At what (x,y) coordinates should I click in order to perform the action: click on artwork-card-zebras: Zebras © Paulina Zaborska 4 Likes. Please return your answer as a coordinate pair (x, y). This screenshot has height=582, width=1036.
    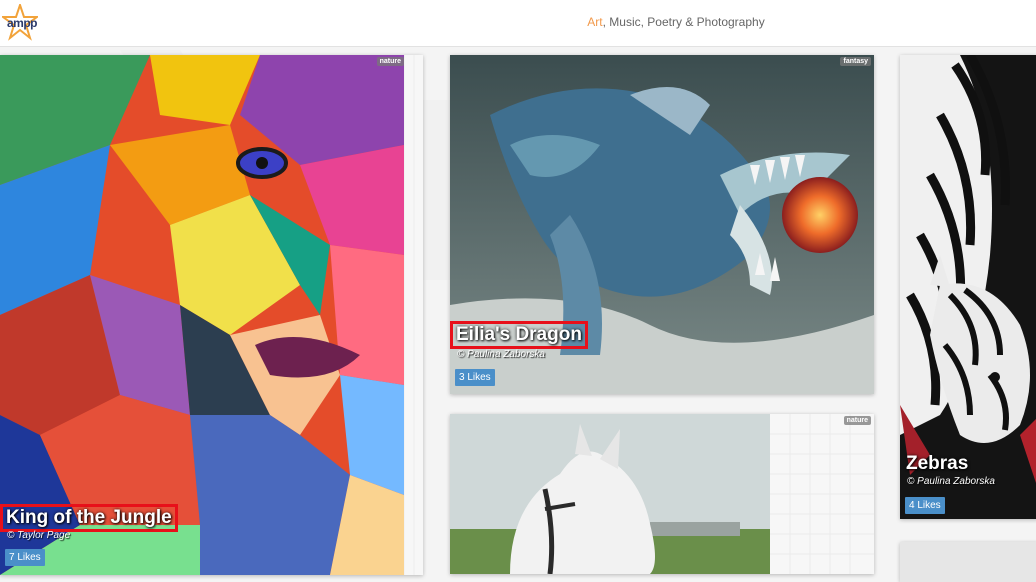
    Looking at the image, I should click on (968, 287).